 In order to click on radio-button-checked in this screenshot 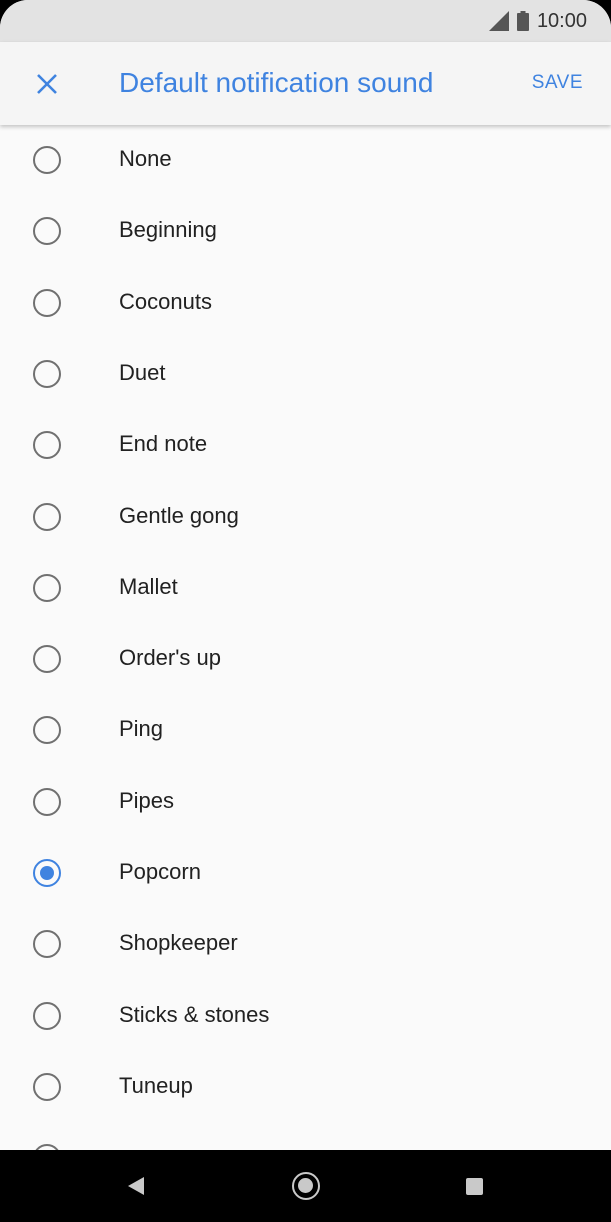, I will do `click(47, 873)`.